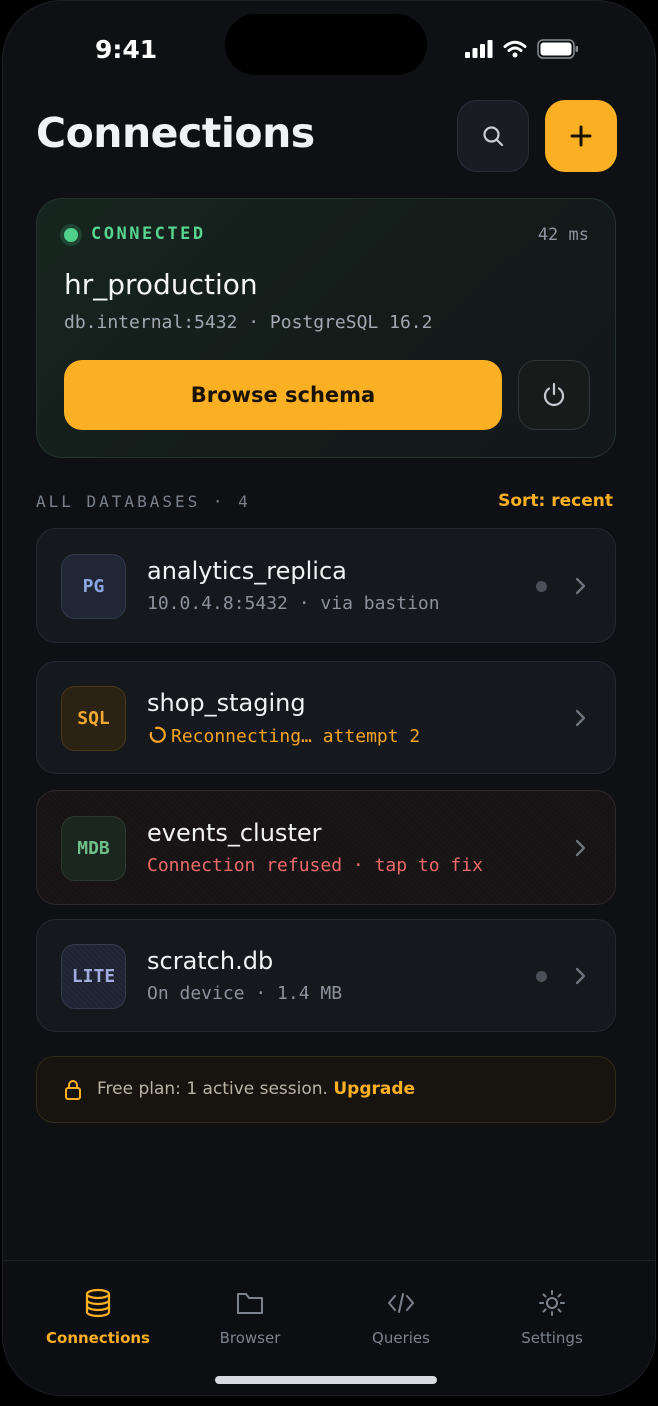  I want to click on tab-bar: Connections Browser Queries Settings, so click(329, 1327).